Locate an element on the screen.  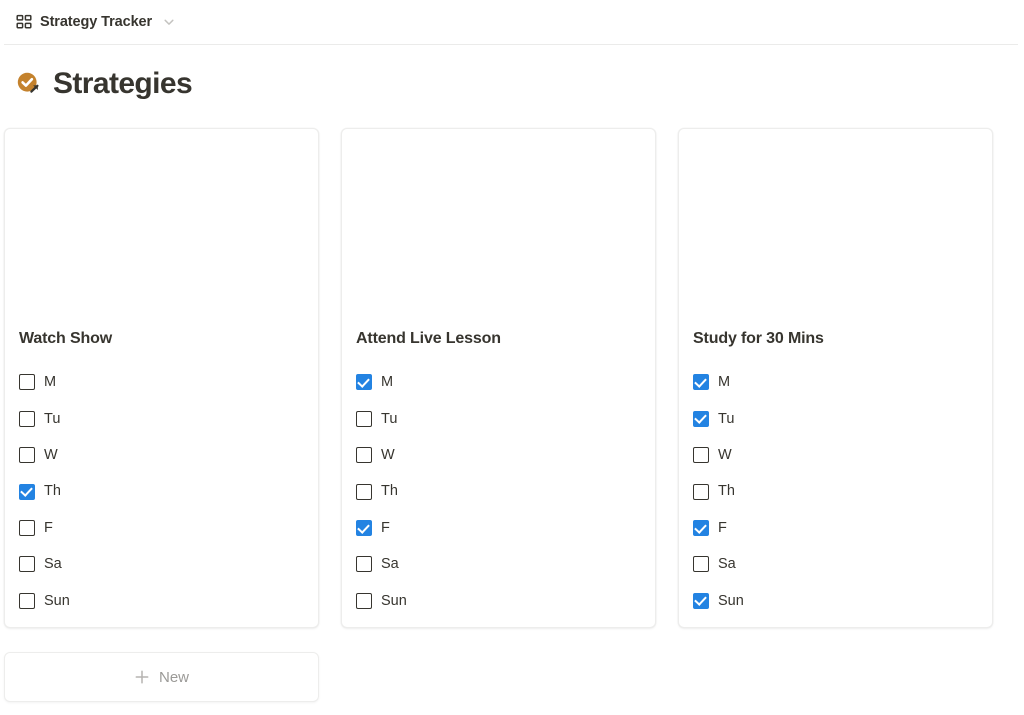
gallery-card-title: Study for 30 Mins is located at coordinates (758, 339).